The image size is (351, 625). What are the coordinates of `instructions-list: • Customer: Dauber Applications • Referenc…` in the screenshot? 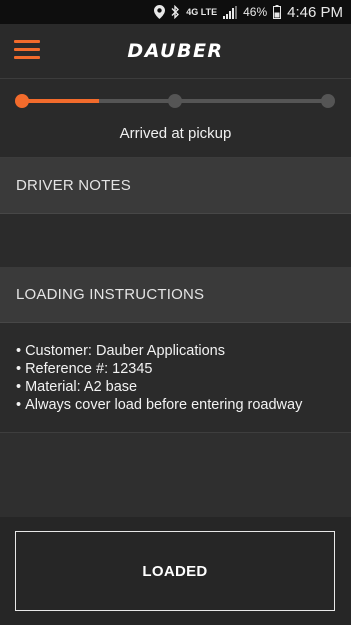 It's located at (175, 369).